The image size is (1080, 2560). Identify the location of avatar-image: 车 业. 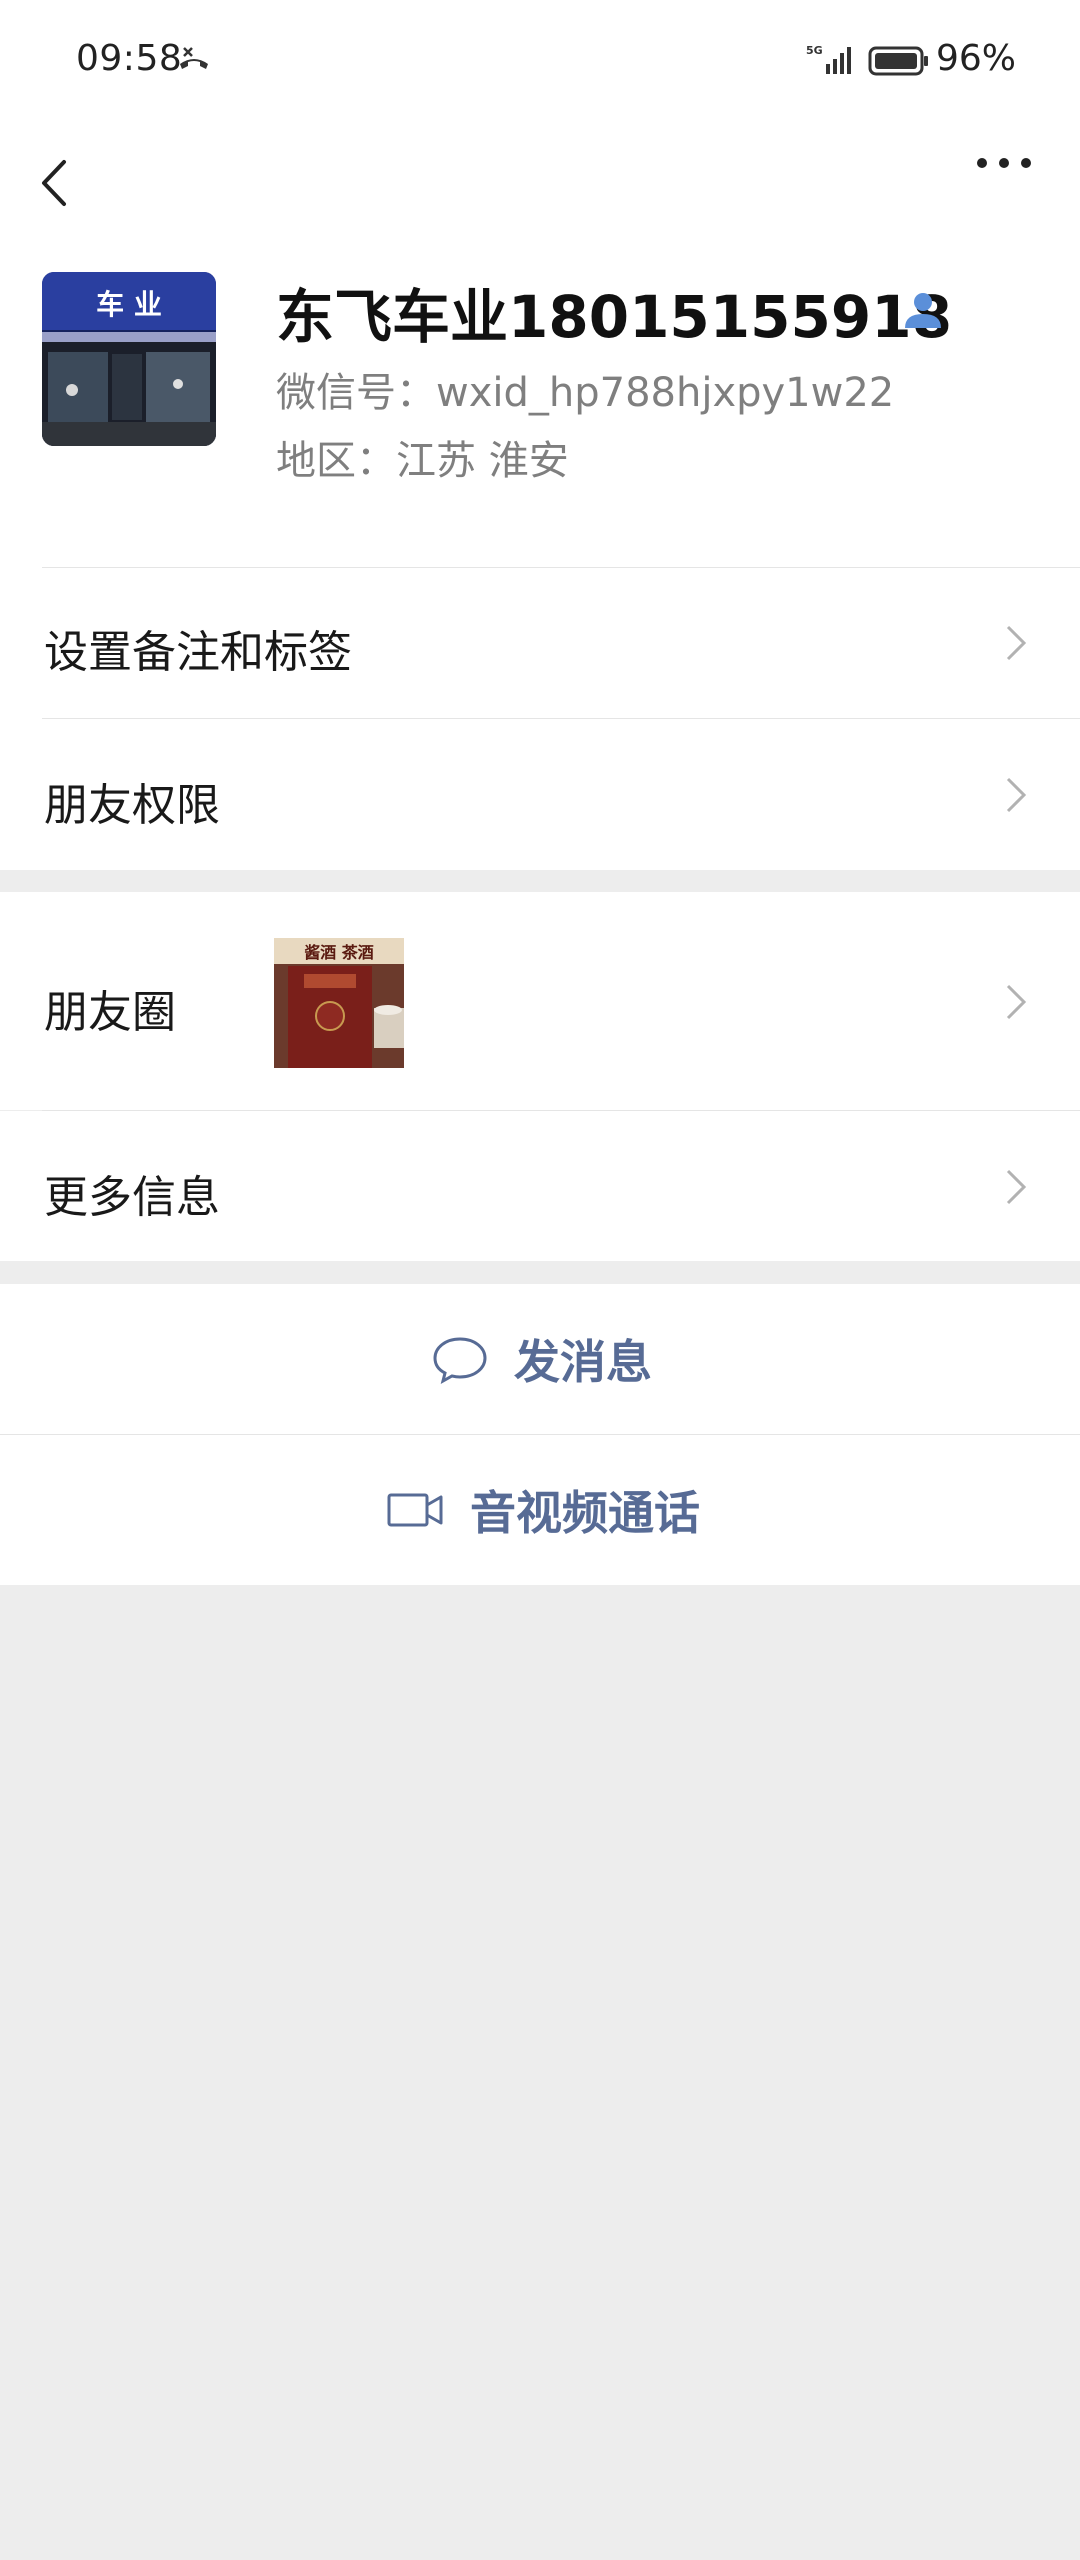
(129, 359).